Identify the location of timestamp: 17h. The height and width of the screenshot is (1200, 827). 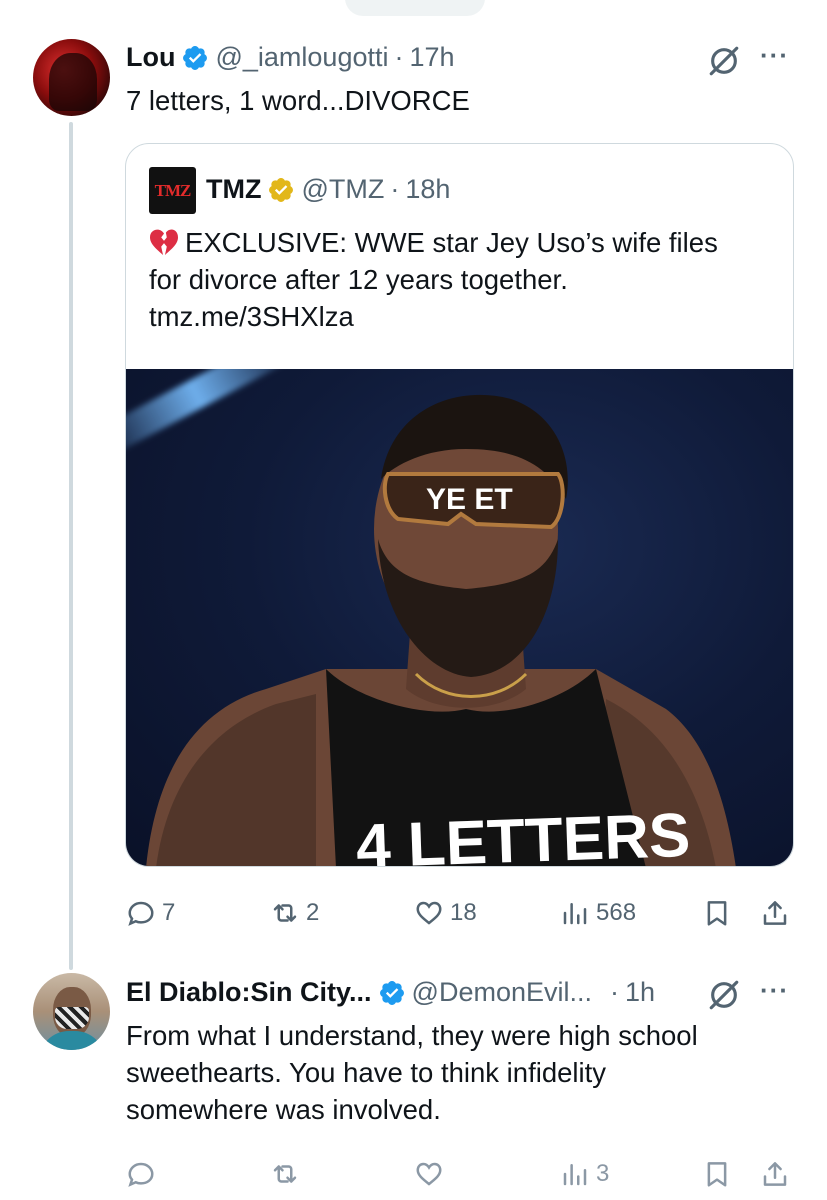
(431, 57).